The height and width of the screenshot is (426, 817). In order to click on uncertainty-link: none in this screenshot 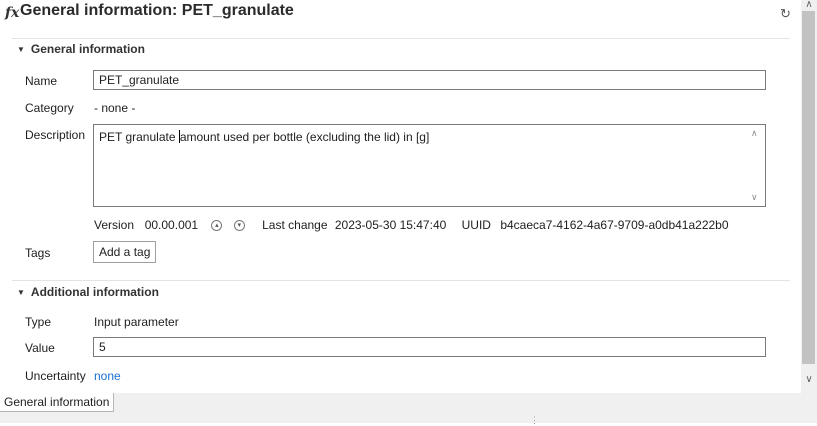, I will do `click(107, 376)`.